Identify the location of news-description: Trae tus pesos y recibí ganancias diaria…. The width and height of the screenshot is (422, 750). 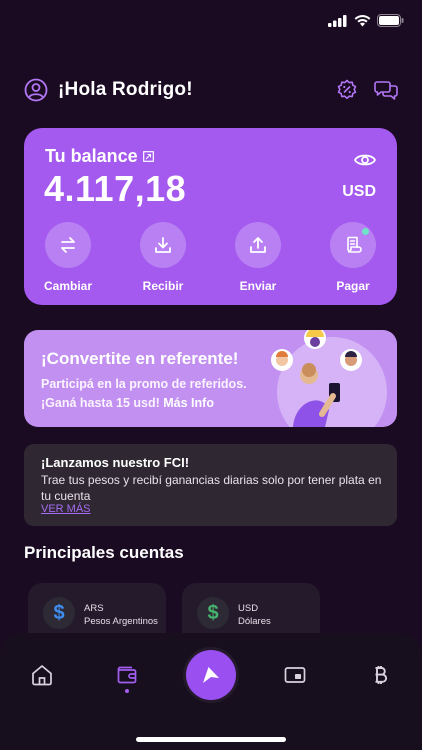
(211, 488).